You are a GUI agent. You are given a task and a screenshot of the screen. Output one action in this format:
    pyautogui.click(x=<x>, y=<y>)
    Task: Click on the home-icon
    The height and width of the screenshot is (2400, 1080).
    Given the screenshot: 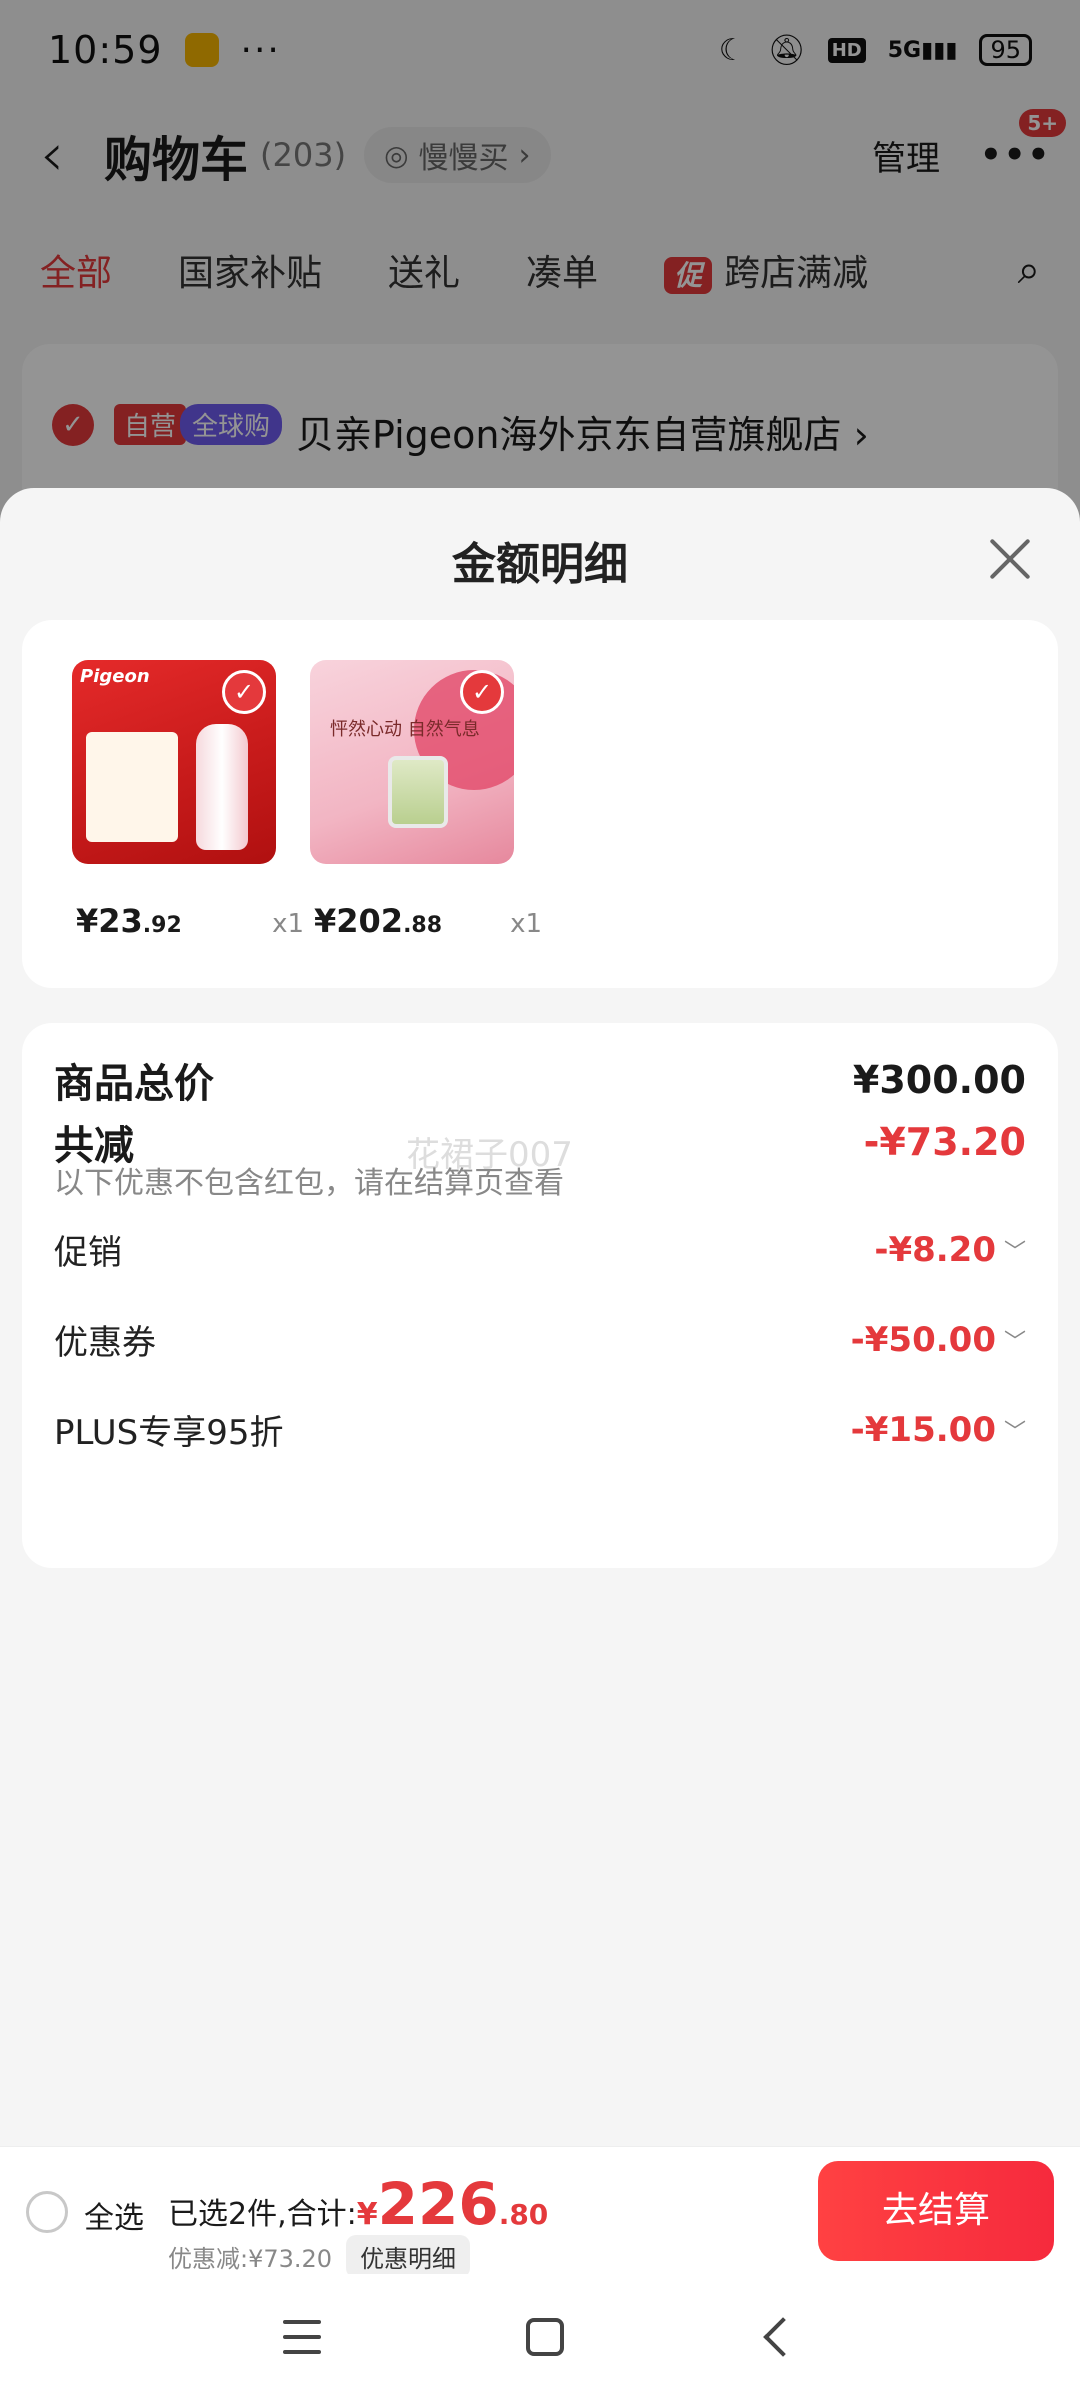 What is the action you would take?
    pyautogui.click(x=544, y=2337)
    